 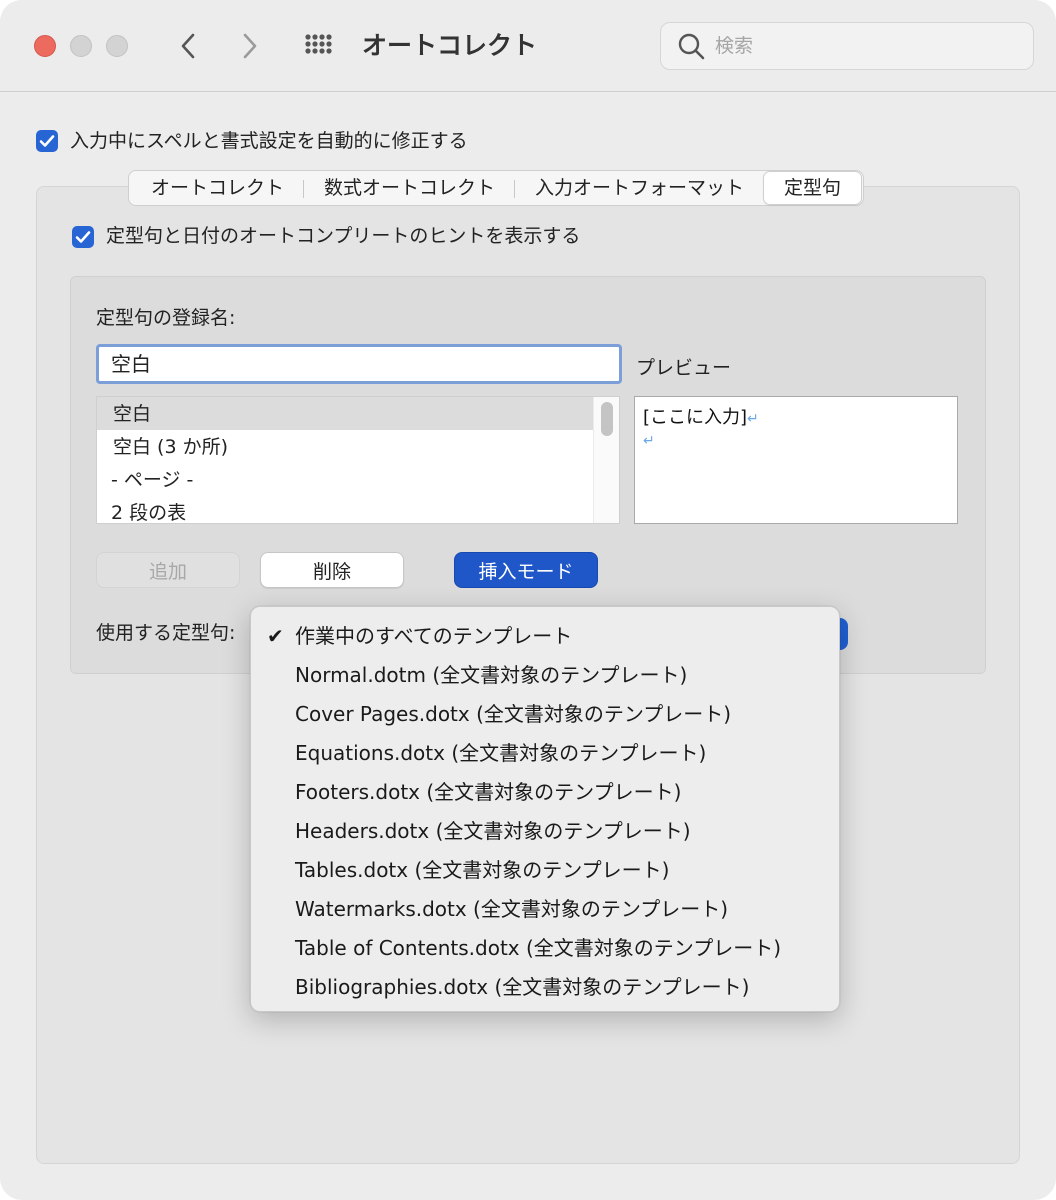 I want to click on menu-item-footers: Footers.dotx (全文書対象のテンプレート), so click(x=545, y=792).